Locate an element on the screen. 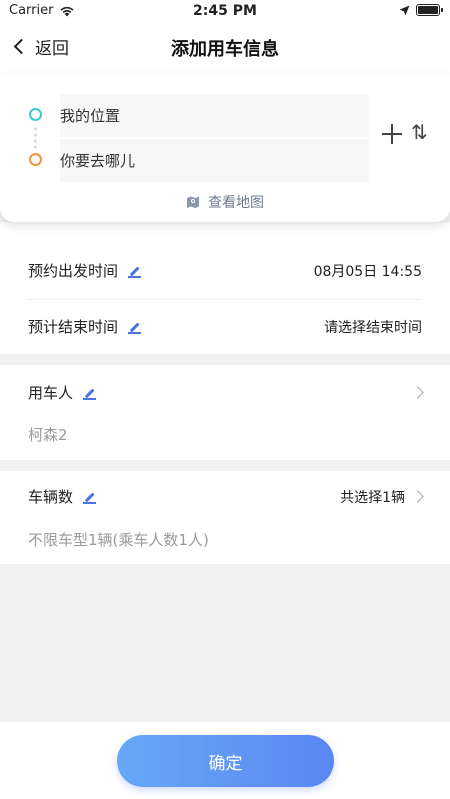 The width and height of the screenshot is (450, 799). passenger-section: 用车人 柯森2 is located at coordinates (225, 412).